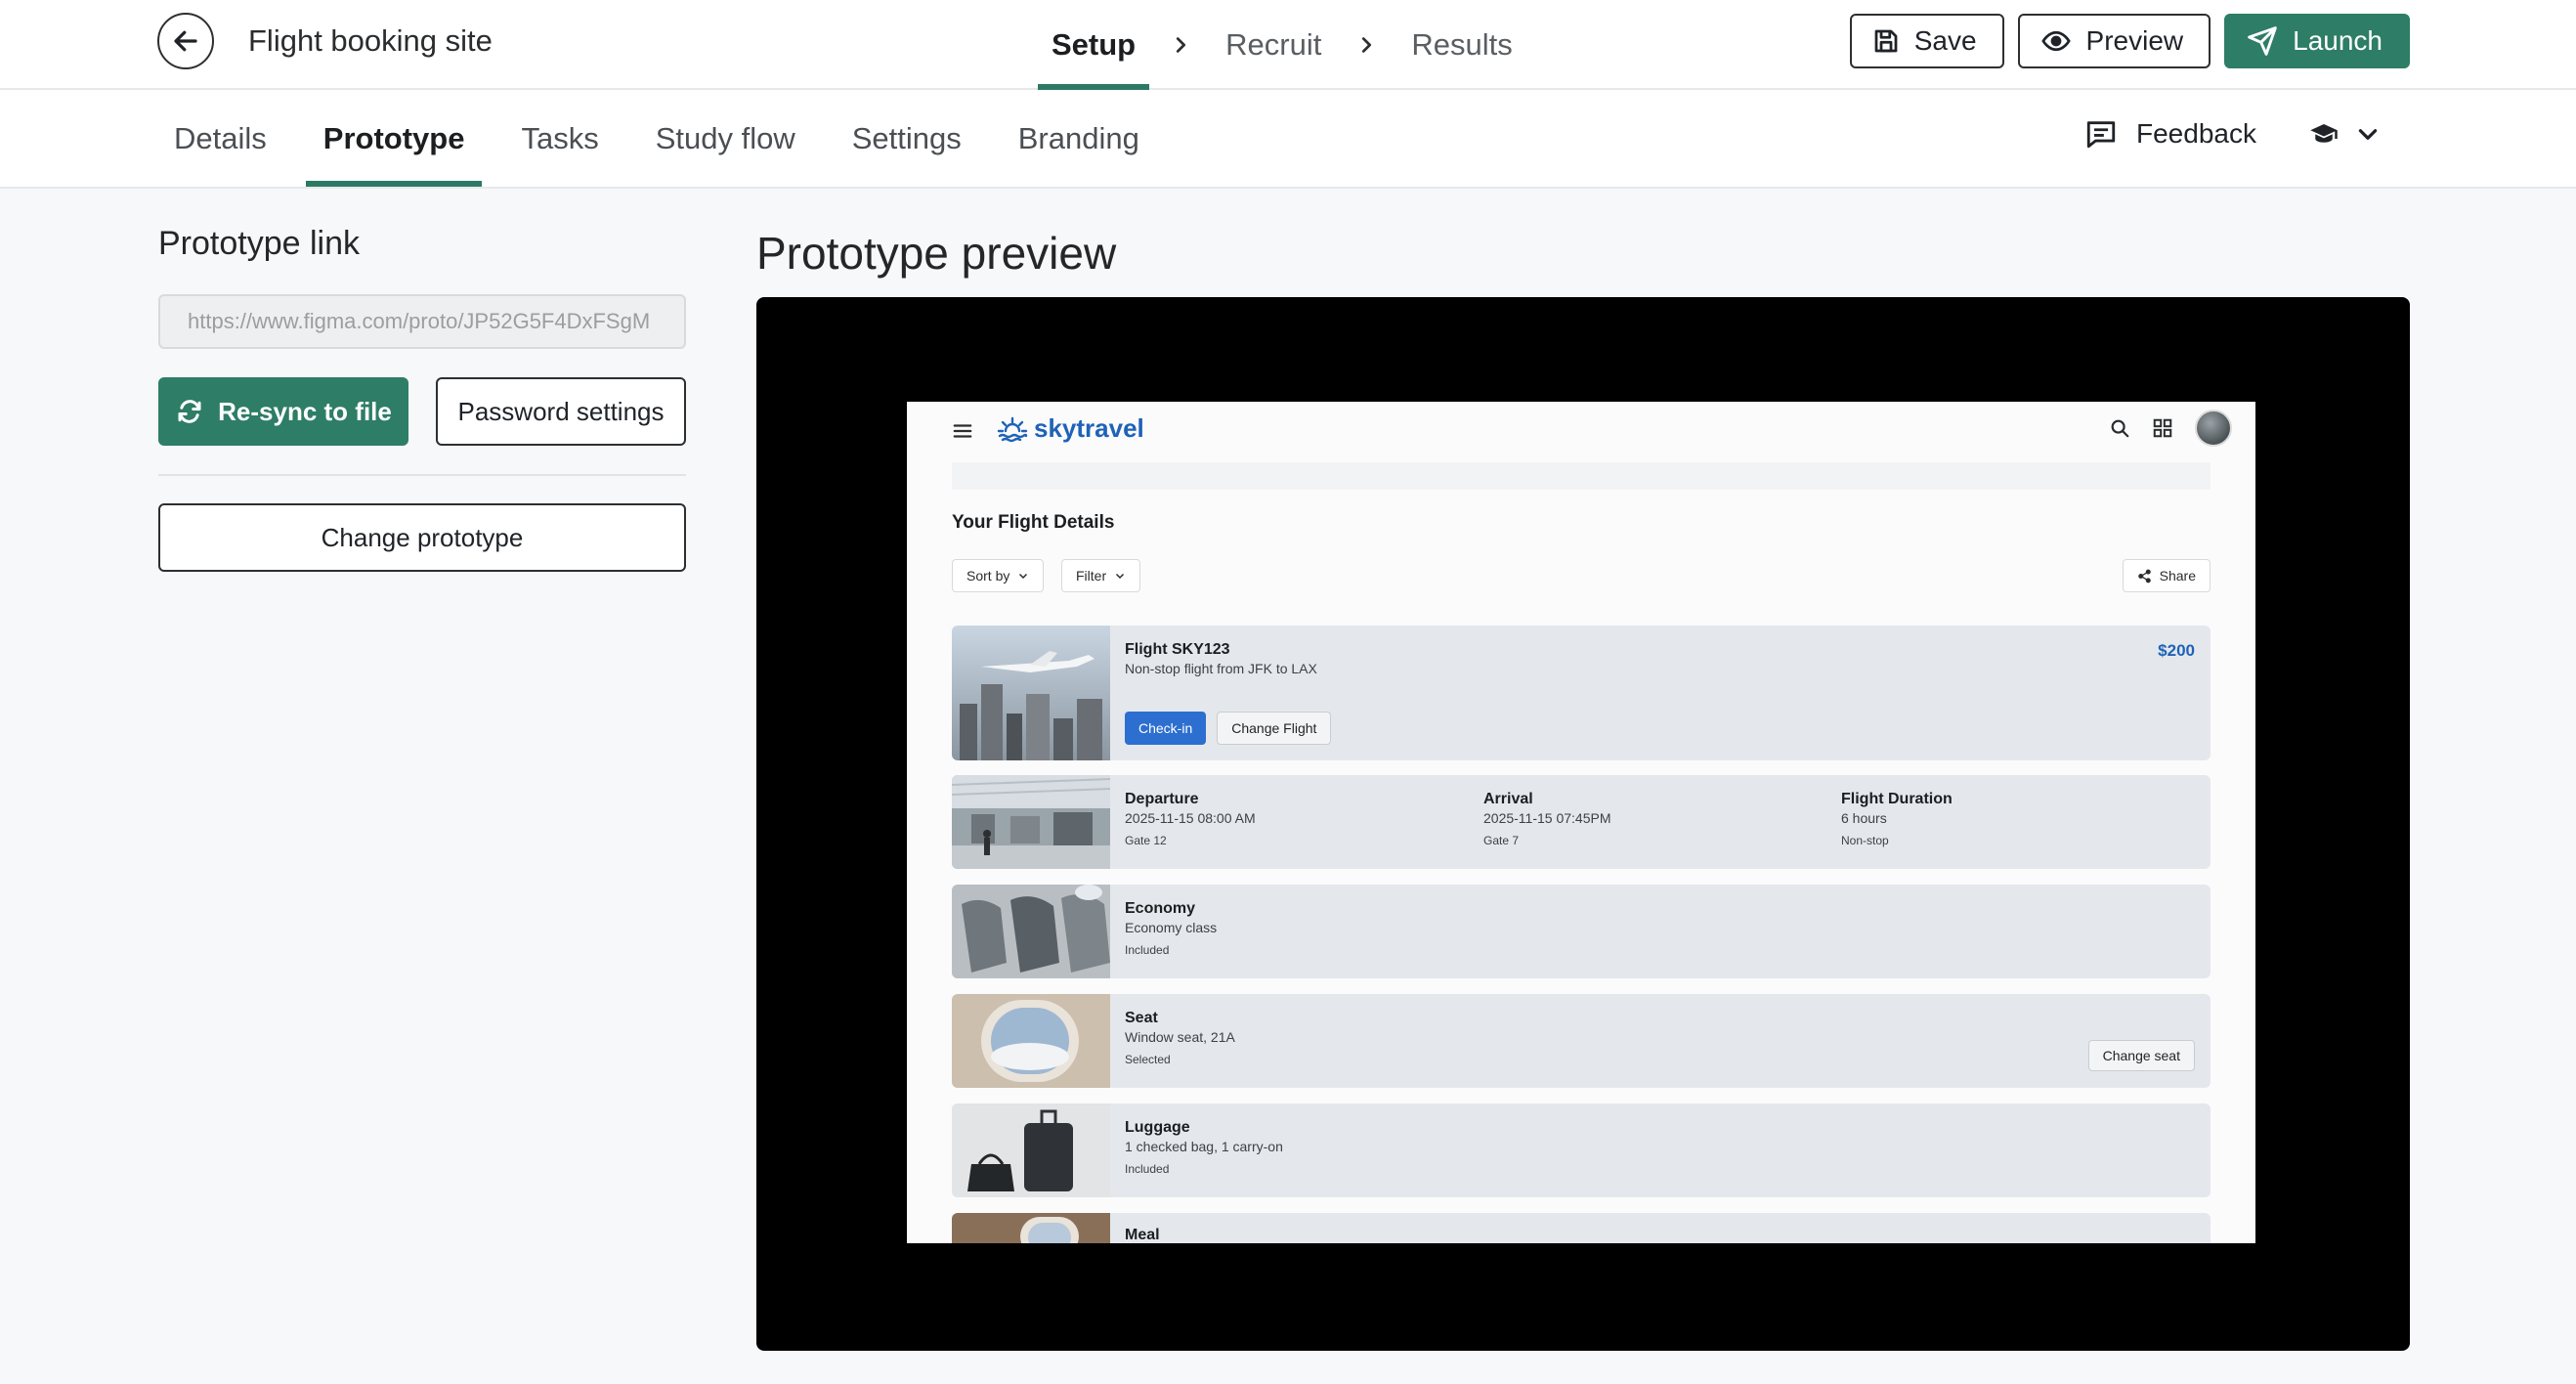 The width and height of the screenshot is (2576, 1384). Describe the element at coordinates (2135, 40) in the screenshot. I see `preview-label: Preview` at that location.